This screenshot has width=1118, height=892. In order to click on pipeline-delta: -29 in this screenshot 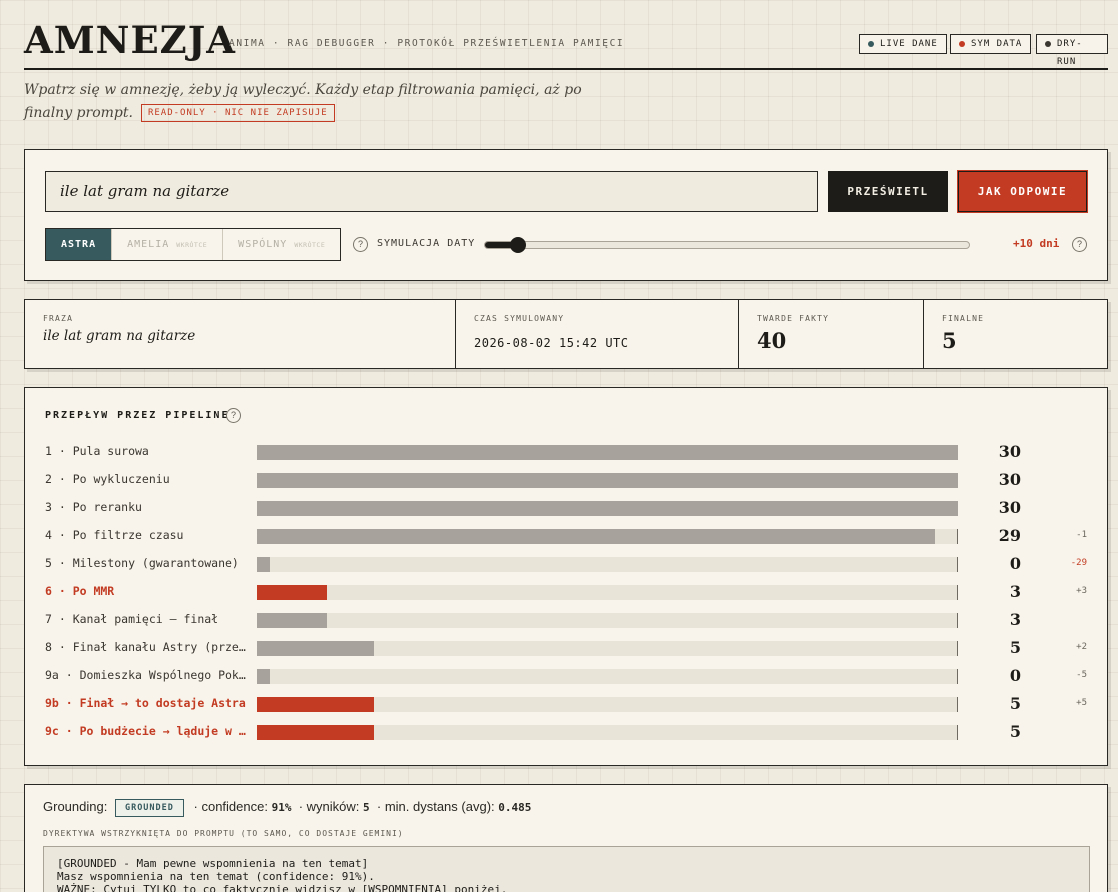, I will do `click(1078, 563)`.